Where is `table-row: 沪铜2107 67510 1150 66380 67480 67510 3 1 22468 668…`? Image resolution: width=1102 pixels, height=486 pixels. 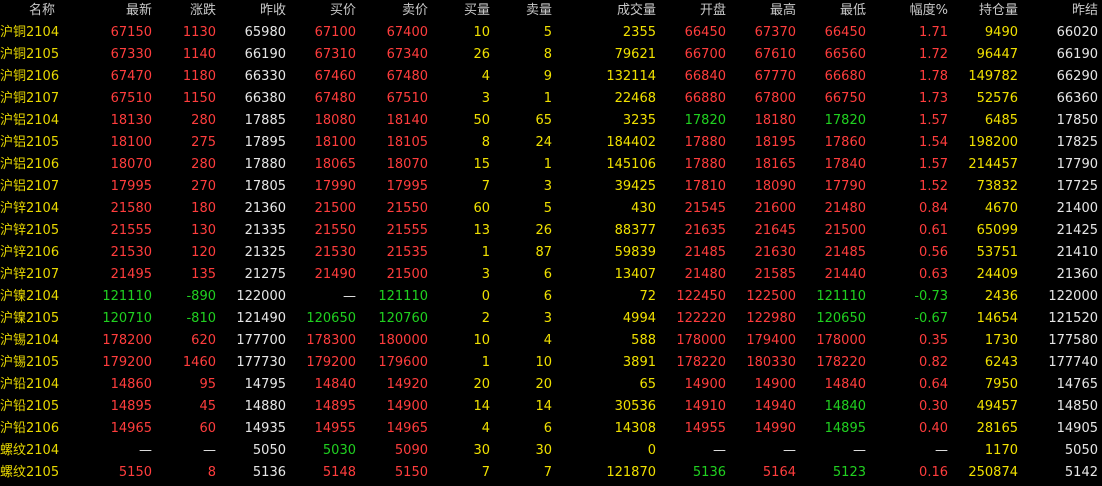
table-row: 沪铜2107 67510 1150 66380 67480 67510 3 1 22468 668… is located at coordinates (551, 99).